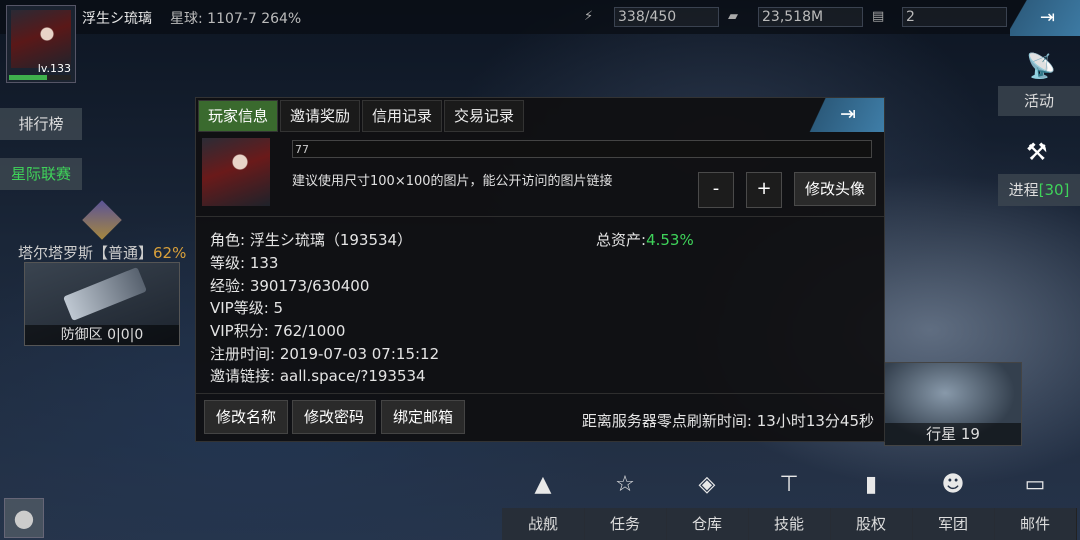 This screenshot has width=1080, height=540. What do you see at coordinates (871, 524) in the screenshot?
I see `nav-label: 股权` at bounding box center [871, 524].